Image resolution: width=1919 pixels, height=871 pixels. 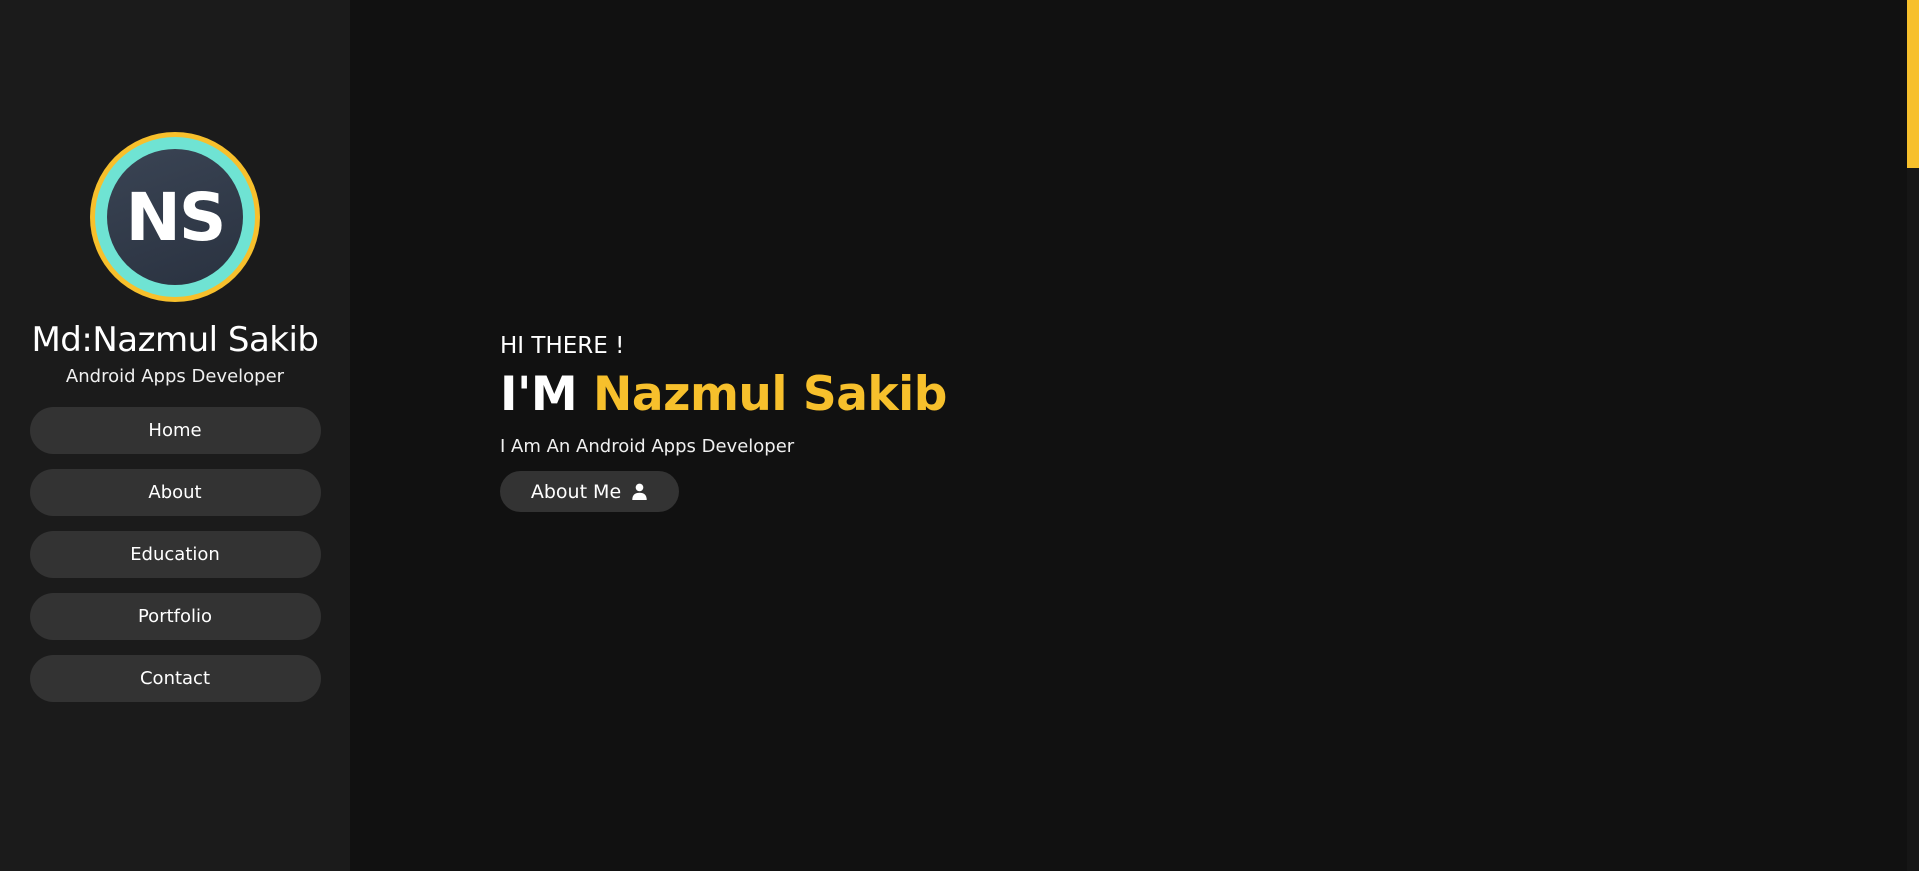 What do you see at coordinates (770, 394) in the screenshot?
I see `headline-name: Nazmul Sakib` at bounding box center [770, 394].